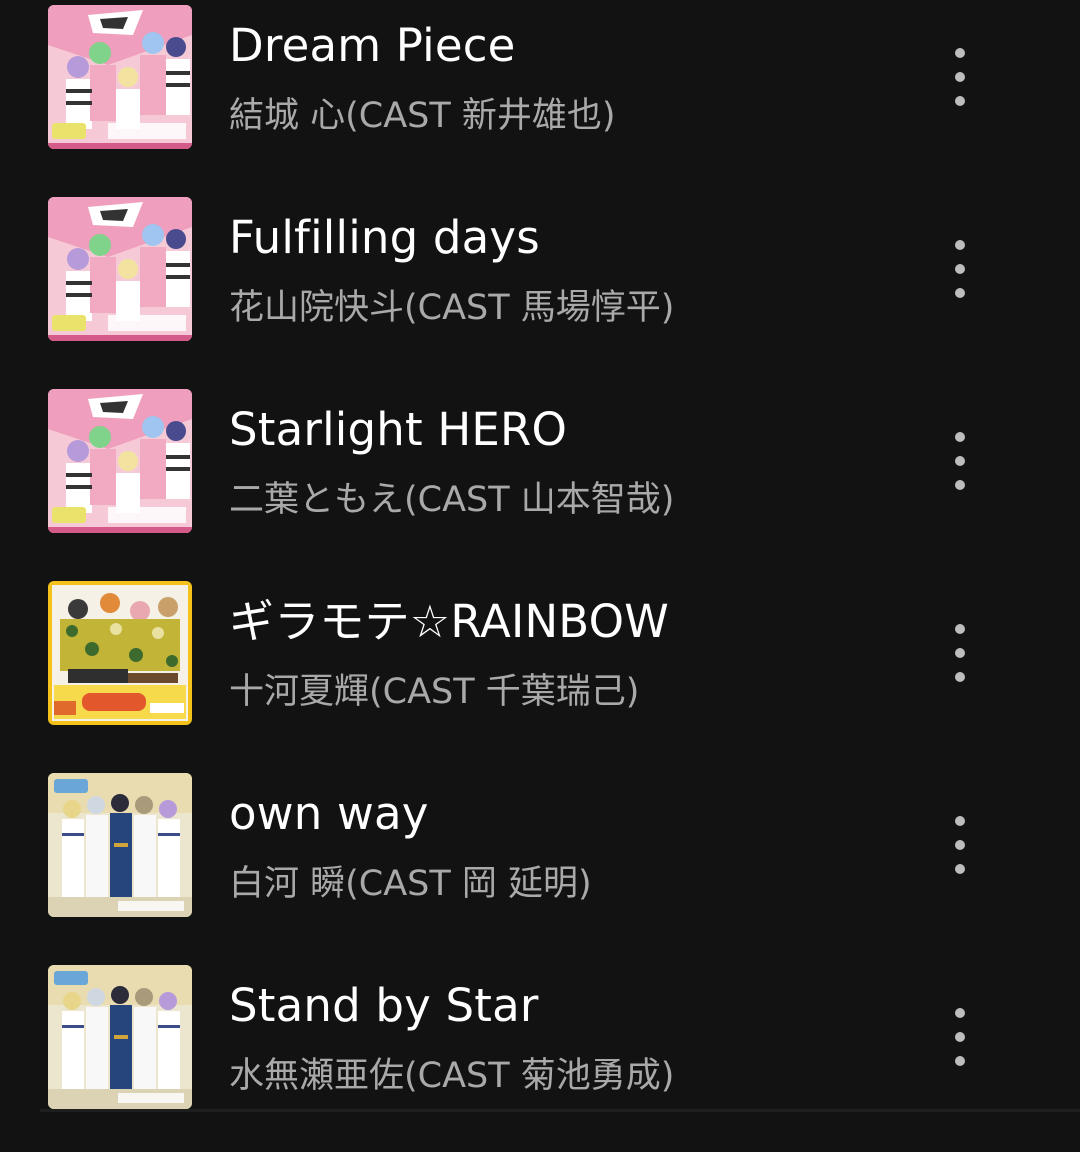  What do you see at coordinates (422, 116) in the screenshot?
I see `track-artist: 結城 心(CAST 新井雄也)` at bounding box center [422, 116].